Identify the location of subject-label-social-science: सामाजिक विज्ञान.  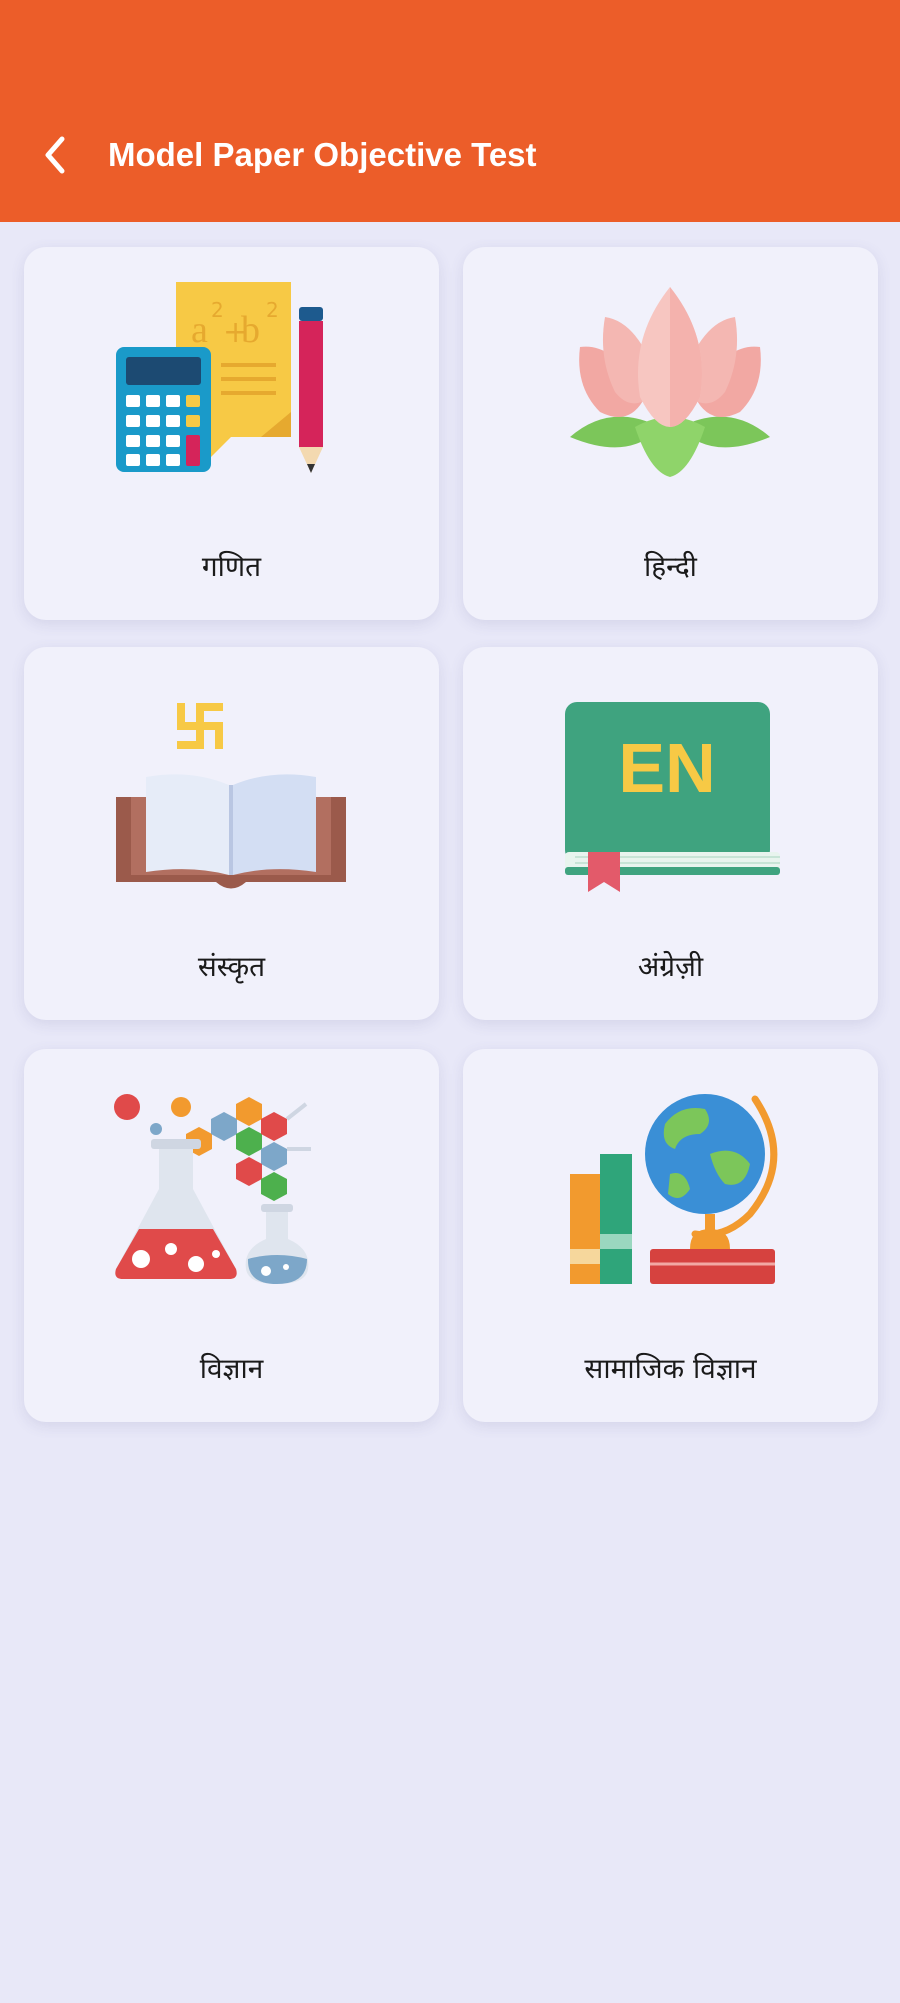
(670, 1368).